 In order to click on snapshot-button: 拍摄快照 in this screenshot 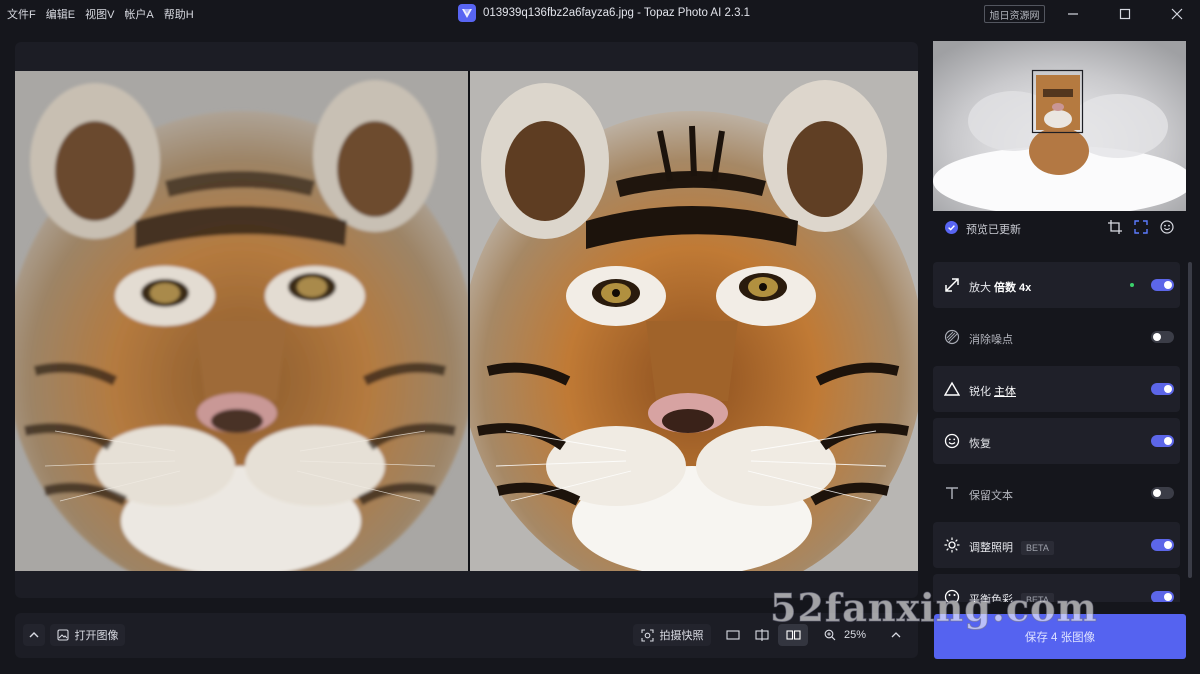, I will do `click(672, 635)`.